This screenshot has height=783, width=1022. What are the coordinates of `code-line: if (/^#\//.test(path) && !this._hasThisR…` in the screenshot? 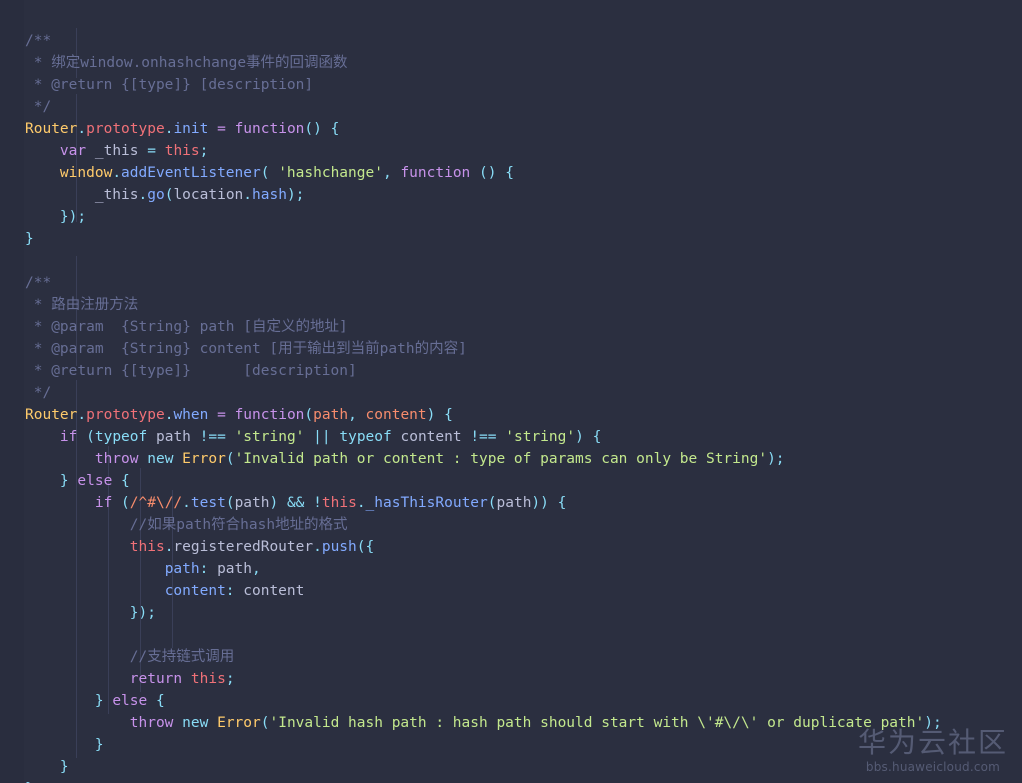 It's located at (330, 503).